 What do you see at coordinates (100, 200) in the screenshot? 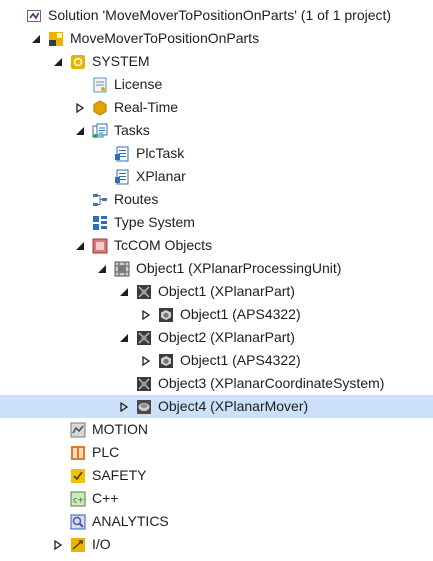
I see `routes-icon` at bounding box center [100, 200].